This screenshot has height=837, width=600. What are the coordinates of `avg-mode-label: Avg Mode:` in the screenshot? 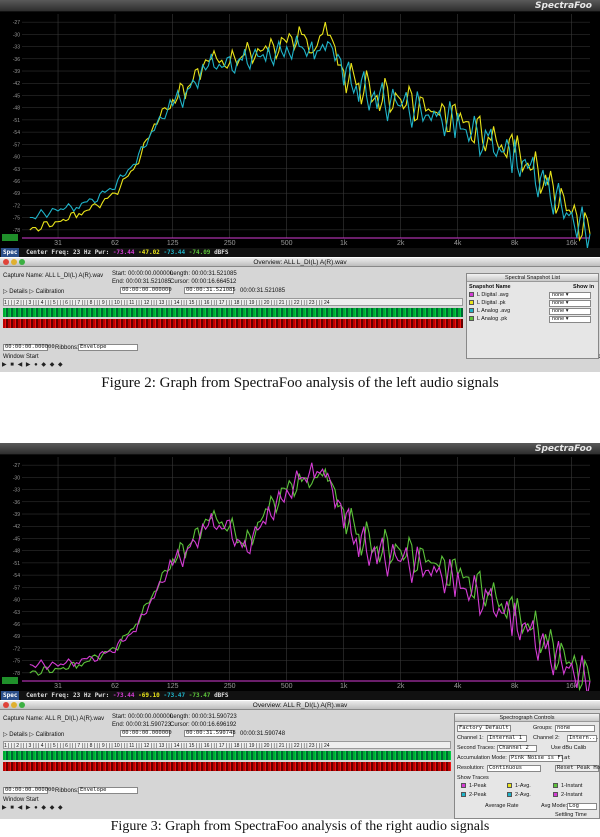 It's located at (554, 806).